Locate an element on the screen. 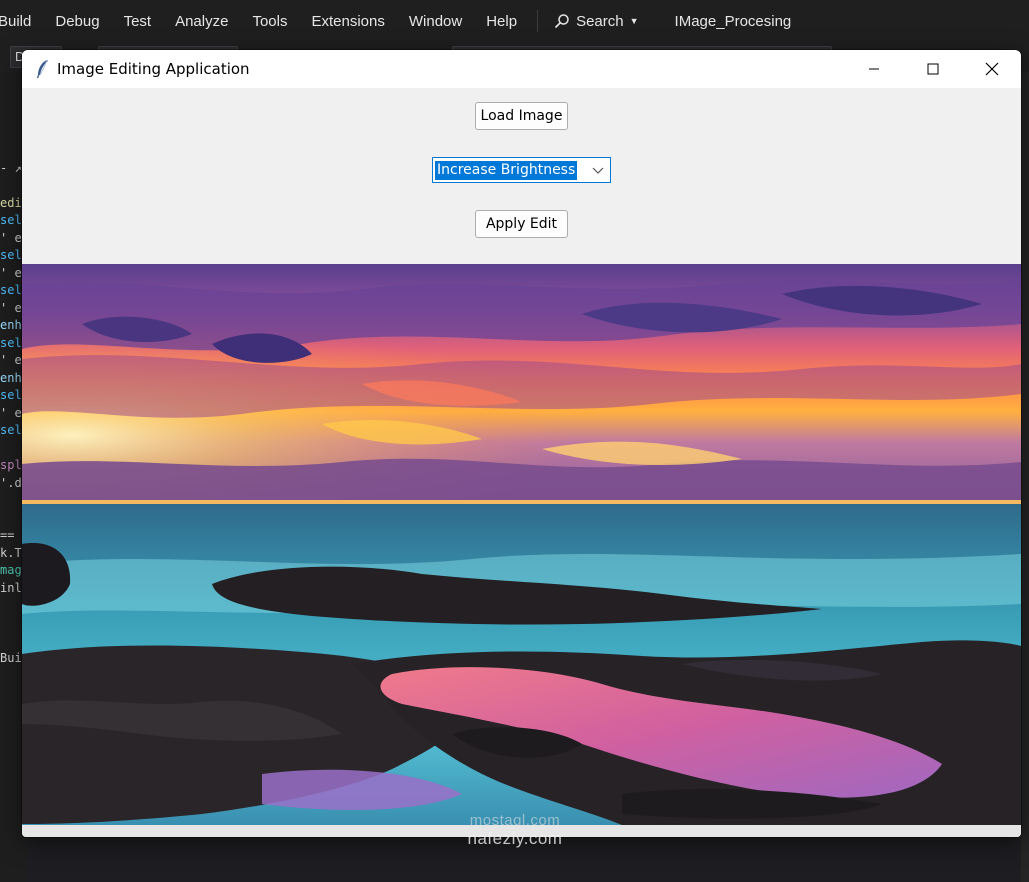  close-button is located at coordinates (991, 69).